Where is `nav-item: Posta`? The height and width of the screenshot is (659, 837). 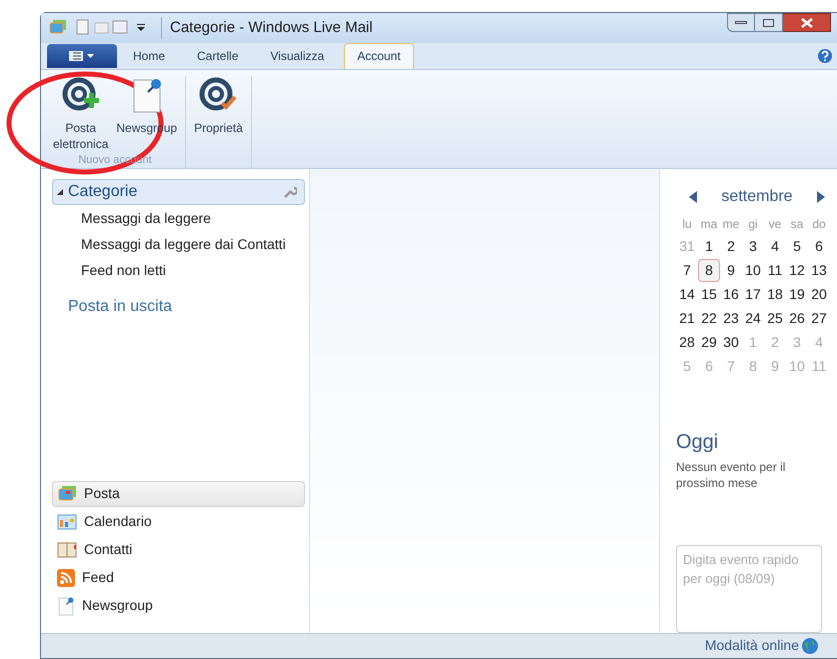 nav-item: Posta is located at coordinates (178, 493).